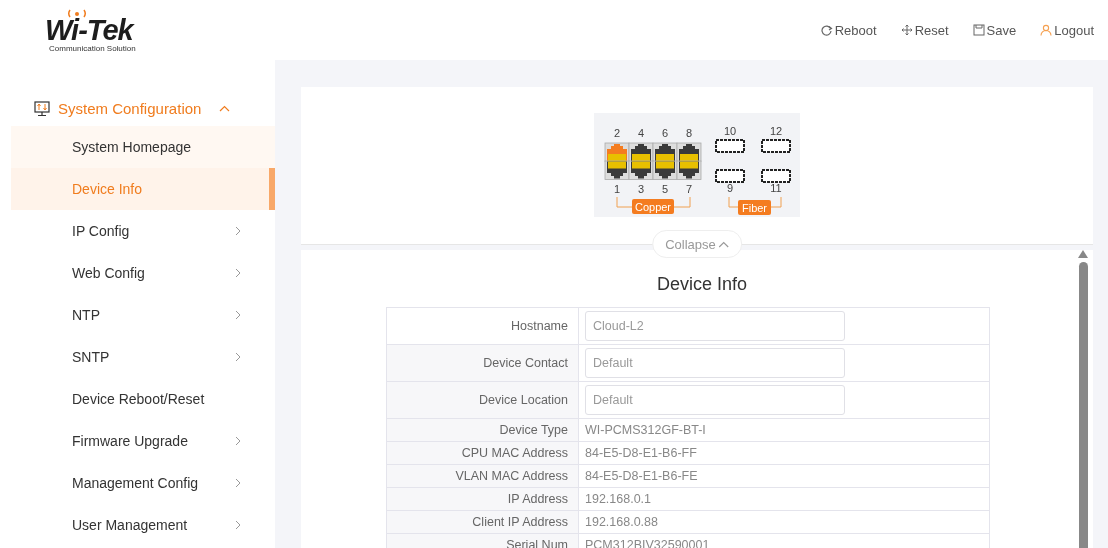  Describe the element at coordinates (143, 399) in the screenshot. I see `menu-item: Device Reboot/Reset` at that location.